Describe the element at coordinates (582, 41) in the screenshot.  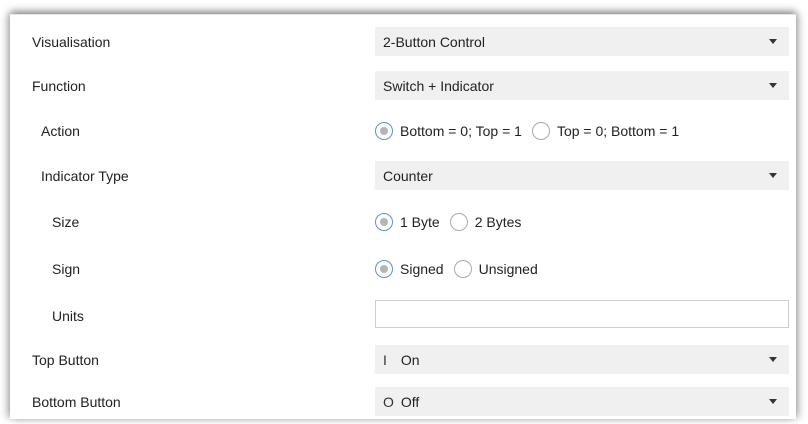
I see `visualisation-select: 2-Button Control` at that location.